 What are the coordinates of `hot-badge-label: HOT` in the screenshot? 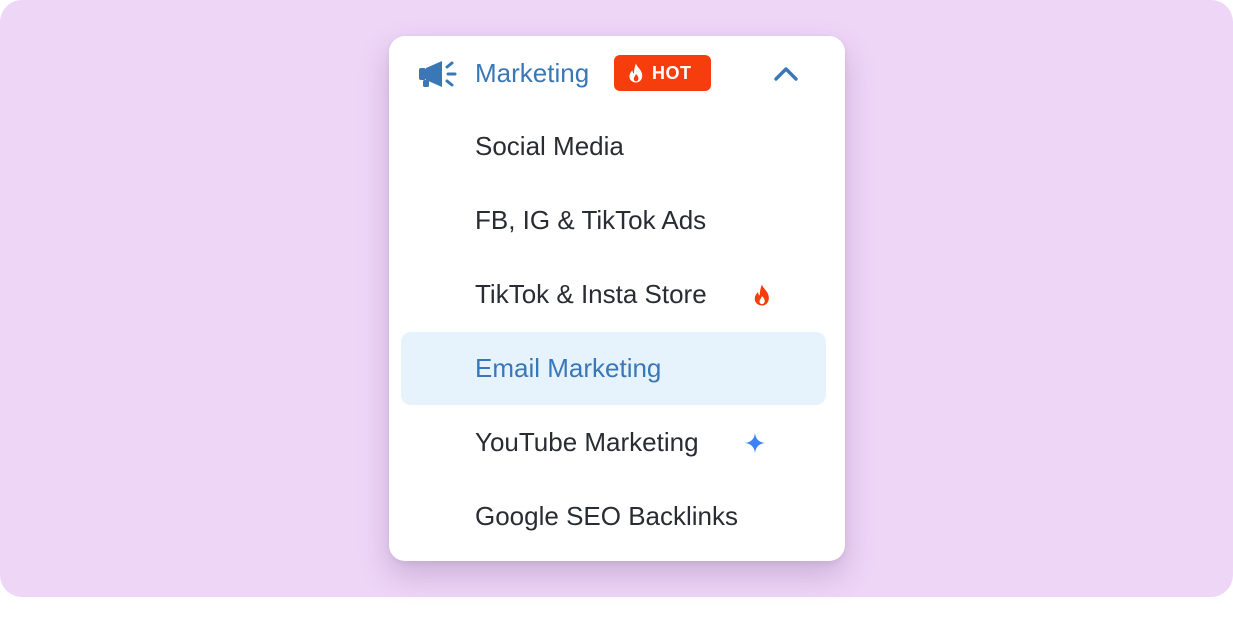 It's located at (672, 73).